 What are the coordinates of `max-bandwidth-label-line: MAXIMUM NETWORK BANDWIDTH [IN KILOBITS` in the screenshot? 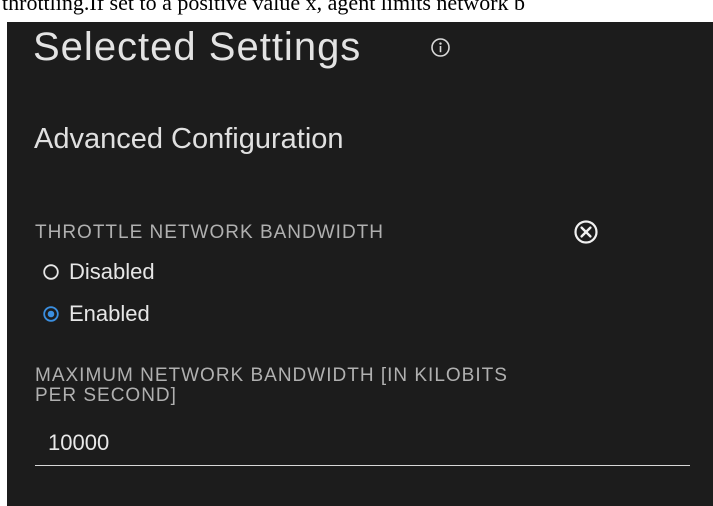 It's located at (271, 375).